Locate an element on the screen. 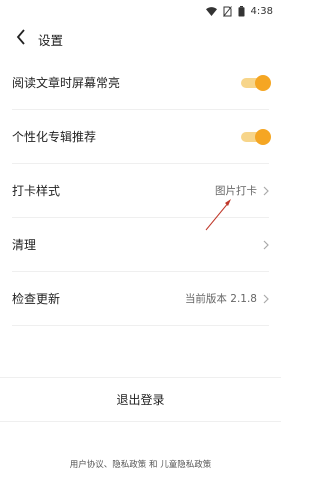 This screenshot has height=499, width=320. setting-label: 阅读文章时屏幕常亮 is located at coordinates (66, 83).